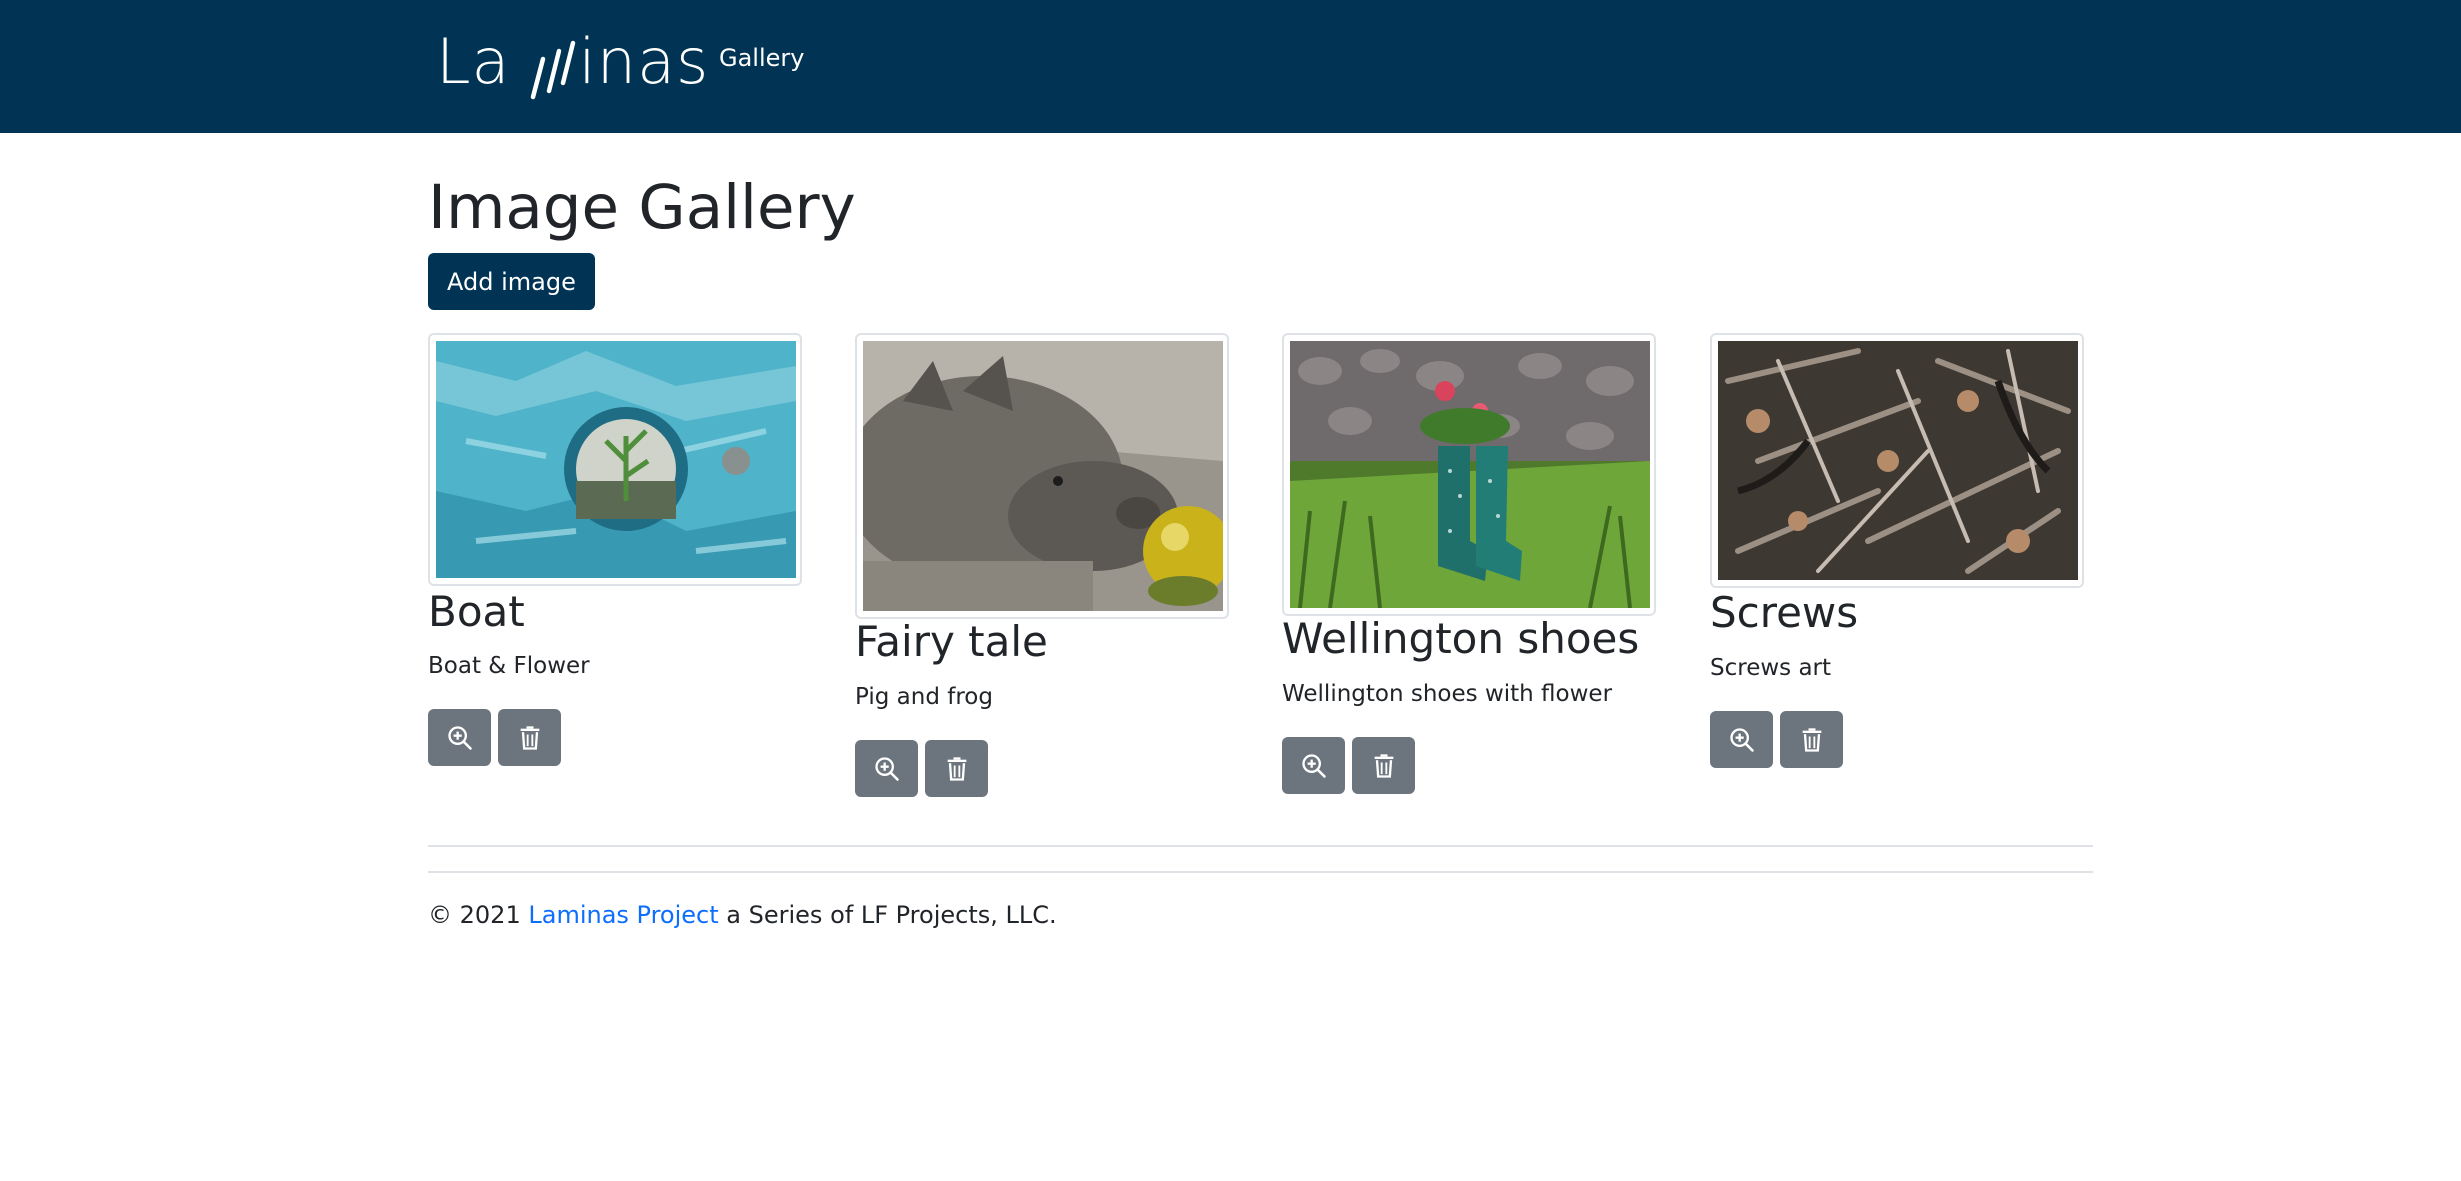 This screenshot has height=1181, width=2461. Describe the element at coordinates (1447, 694) in the screenshot. I see `image-description: Wellington shoes with flower` at that location.